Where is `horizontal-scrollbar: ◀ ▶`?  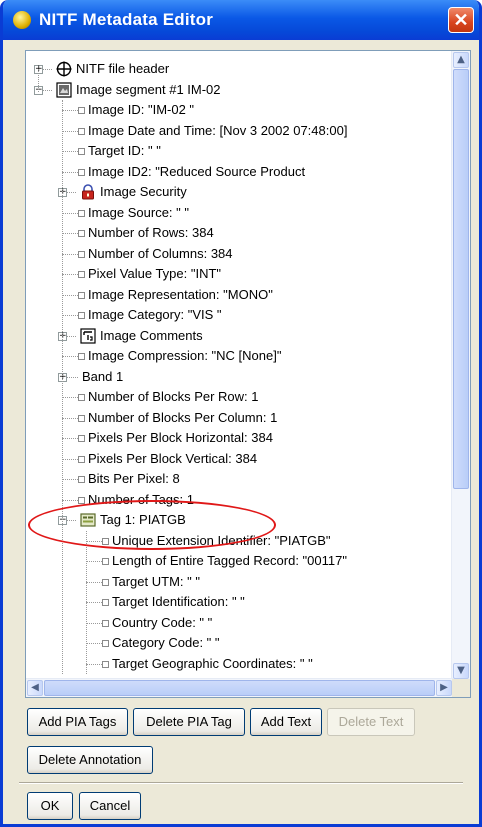 horizontal-scrollbar: ◀ ▶ is located at coordinates (239, 687).